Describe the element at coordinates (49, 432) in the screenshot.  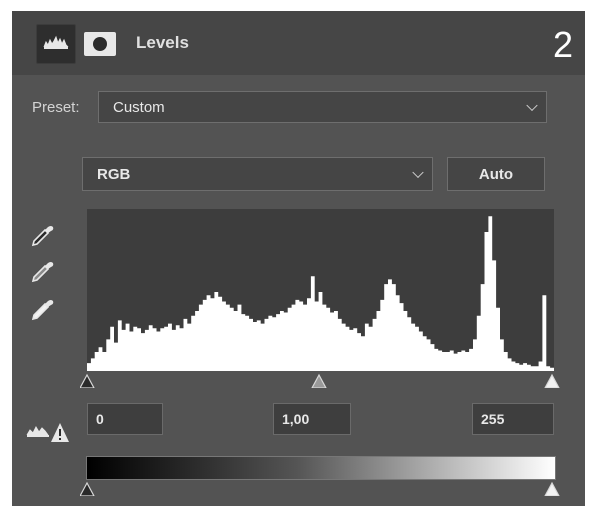
I see `clipping-warning-icon` at that location.